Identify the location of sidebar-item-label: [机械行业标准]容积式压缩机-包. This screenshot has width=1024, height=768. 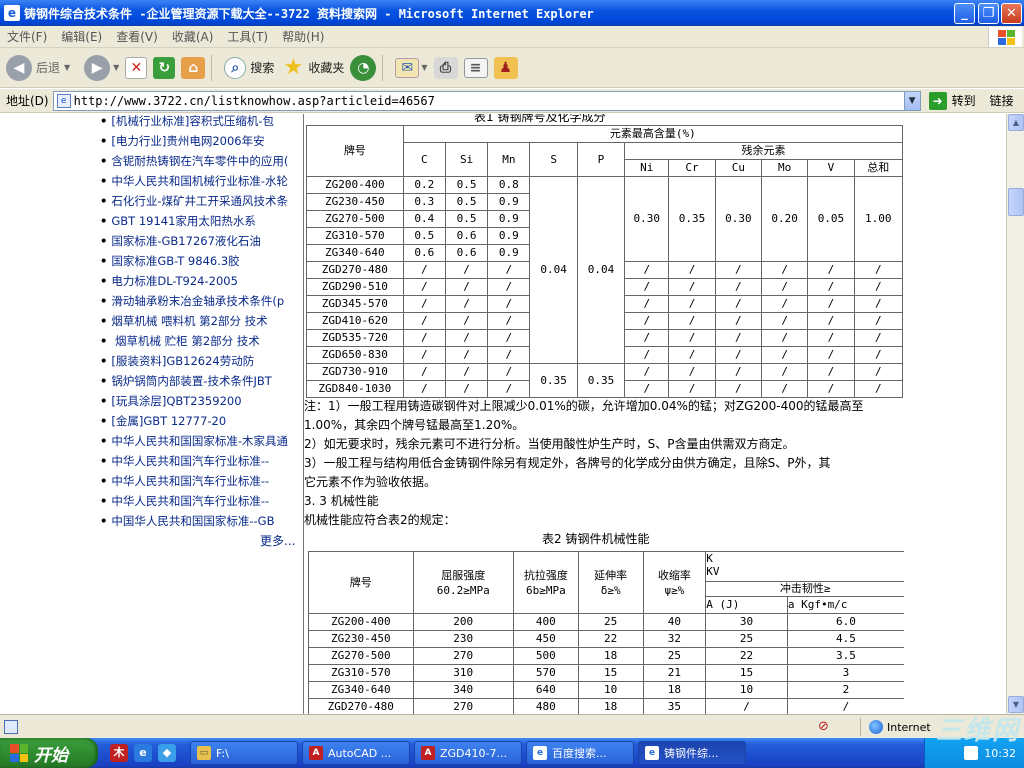
(192, 121).